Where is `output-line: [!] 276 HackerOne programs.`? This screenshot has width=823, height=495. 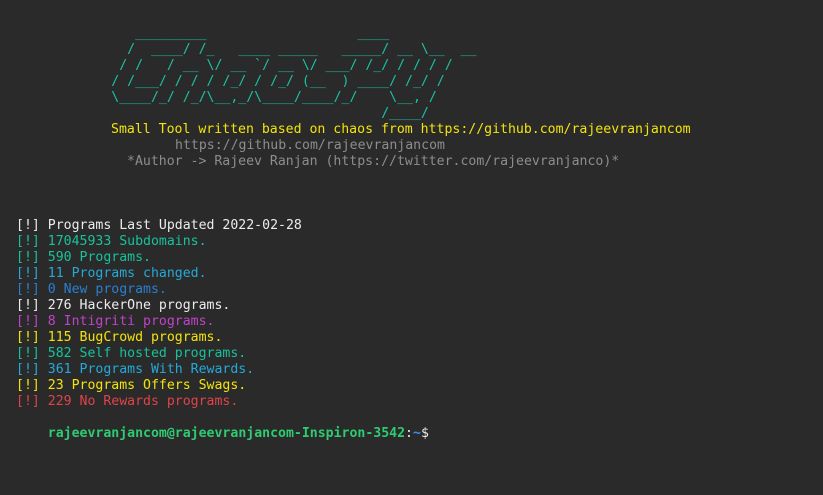
output-line: [!] 276 HackerOne programs. is located at coordinates (123, 305).